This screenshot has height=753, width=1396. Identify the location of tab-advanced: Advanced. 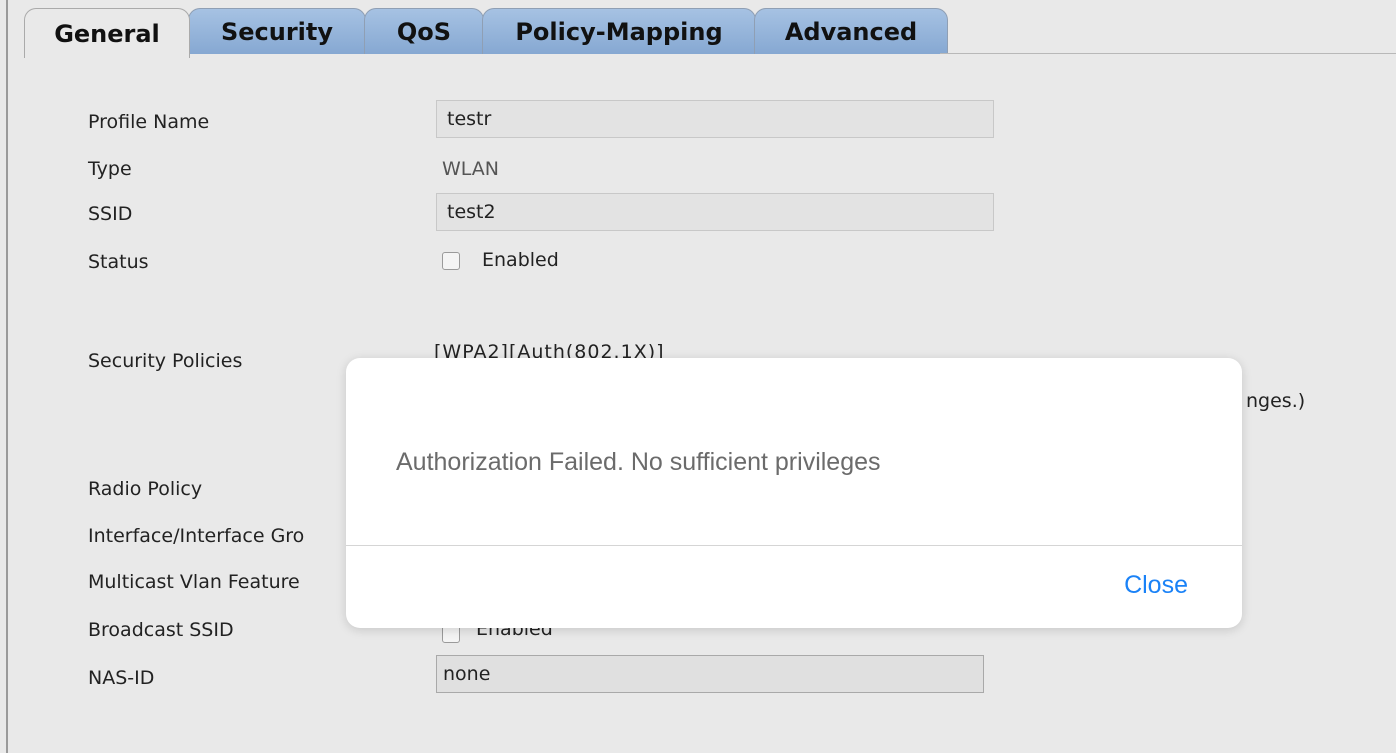
(851, 31).